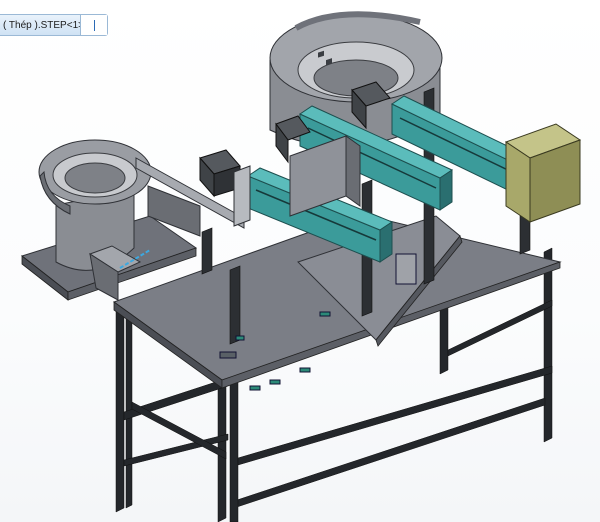 This screenshot has width=600, height=522. Describe the element at coordinates (543, 173) in the screenshot. I see `control-box` at that location.